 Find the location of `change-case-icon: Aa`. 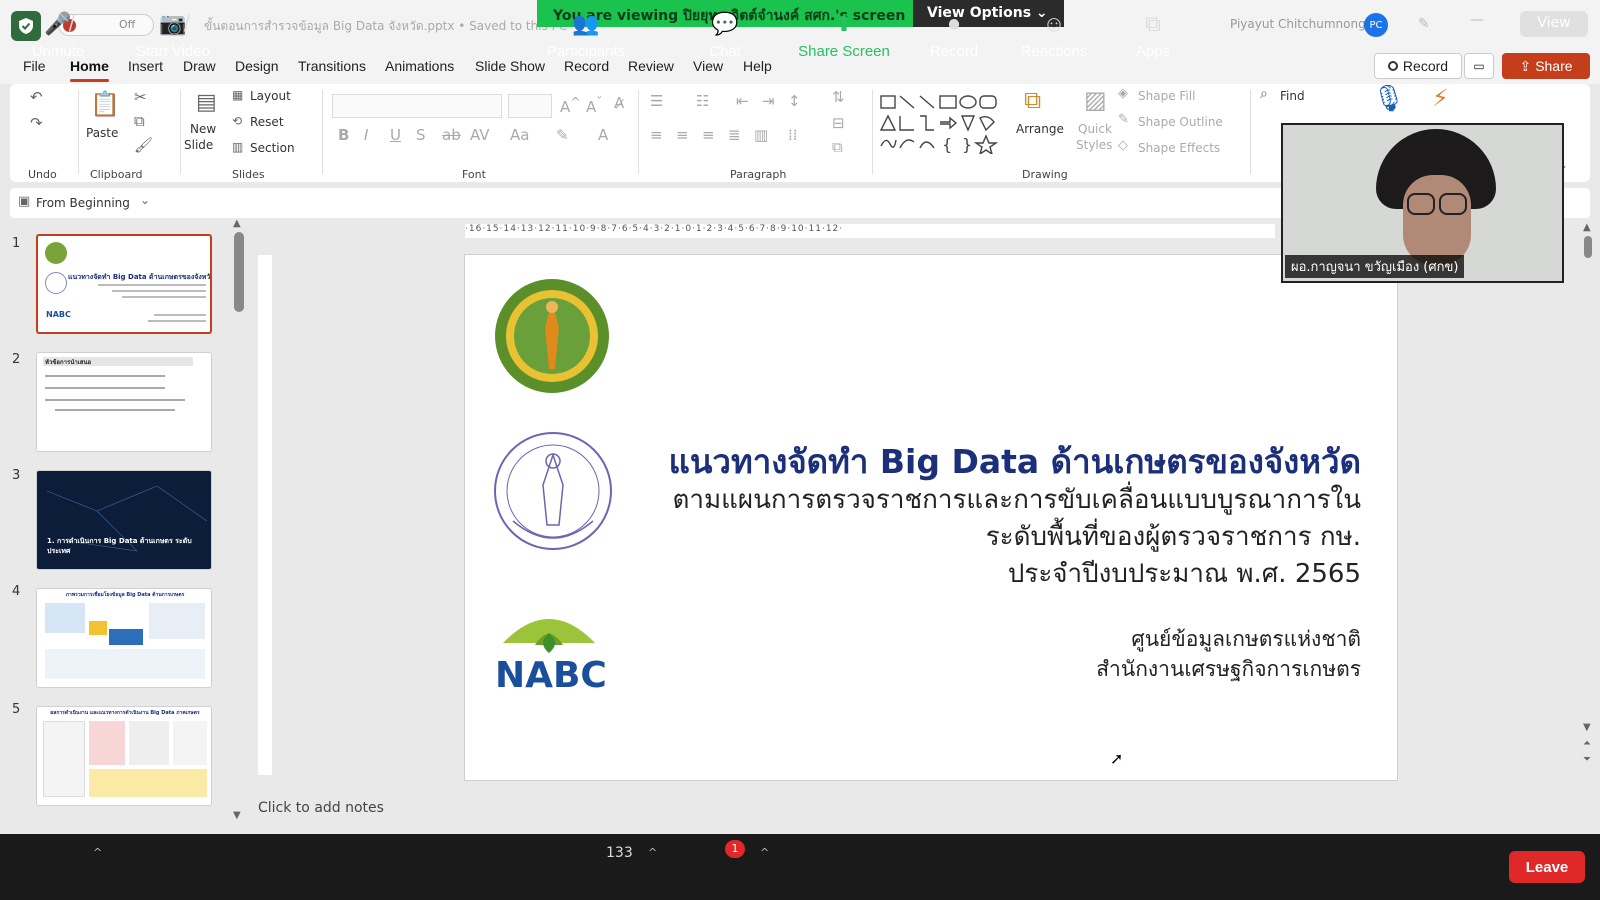

change-case-icon: Aa is located at coordinates (519, 135).